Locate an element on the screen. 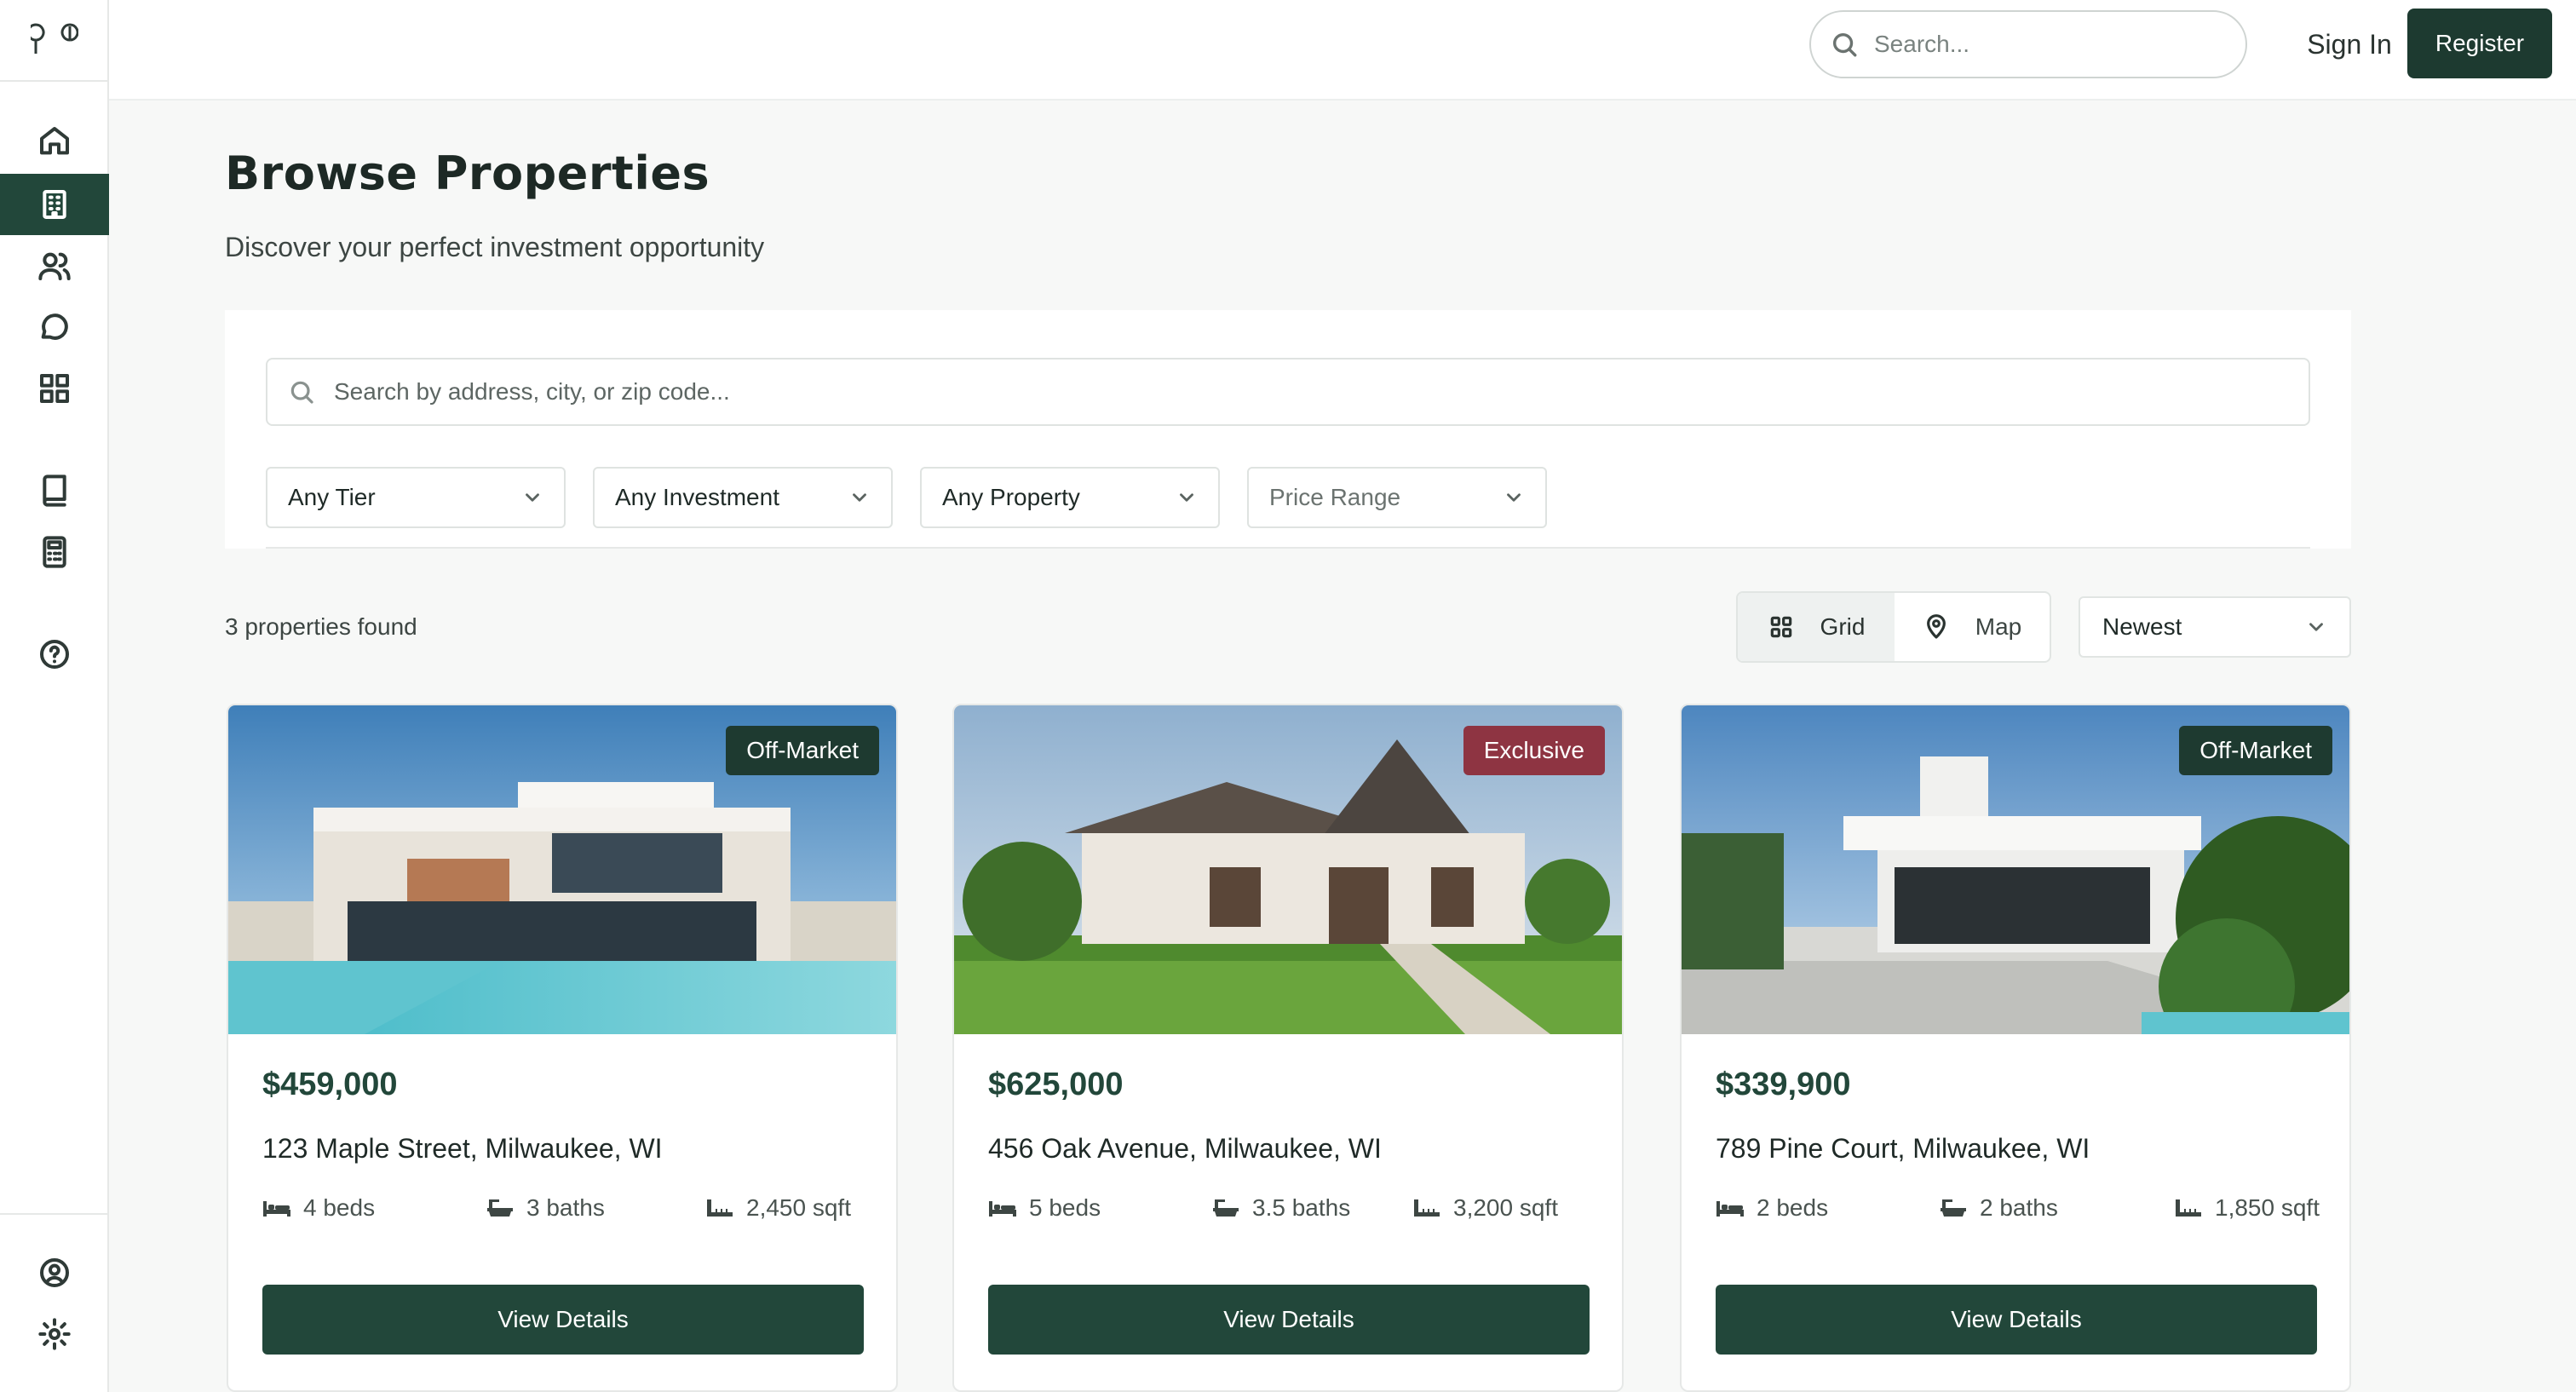 The image size is (2576, 1392). book-icon is located at coordinates (55, 491).